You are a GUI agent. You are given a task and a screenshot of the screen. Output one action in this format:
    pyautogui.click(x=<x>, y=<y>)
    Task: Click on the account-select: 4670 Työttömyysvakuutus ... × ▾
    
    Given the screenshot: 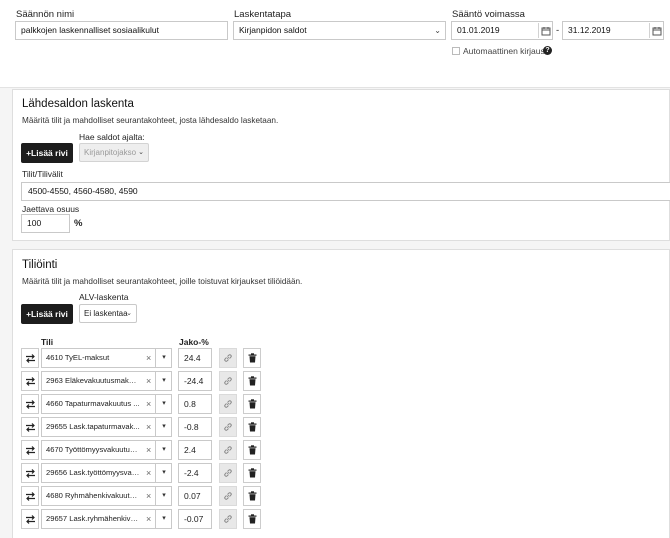 What is the action you would take?
    pyautogui.click(x=106, y=450)
    